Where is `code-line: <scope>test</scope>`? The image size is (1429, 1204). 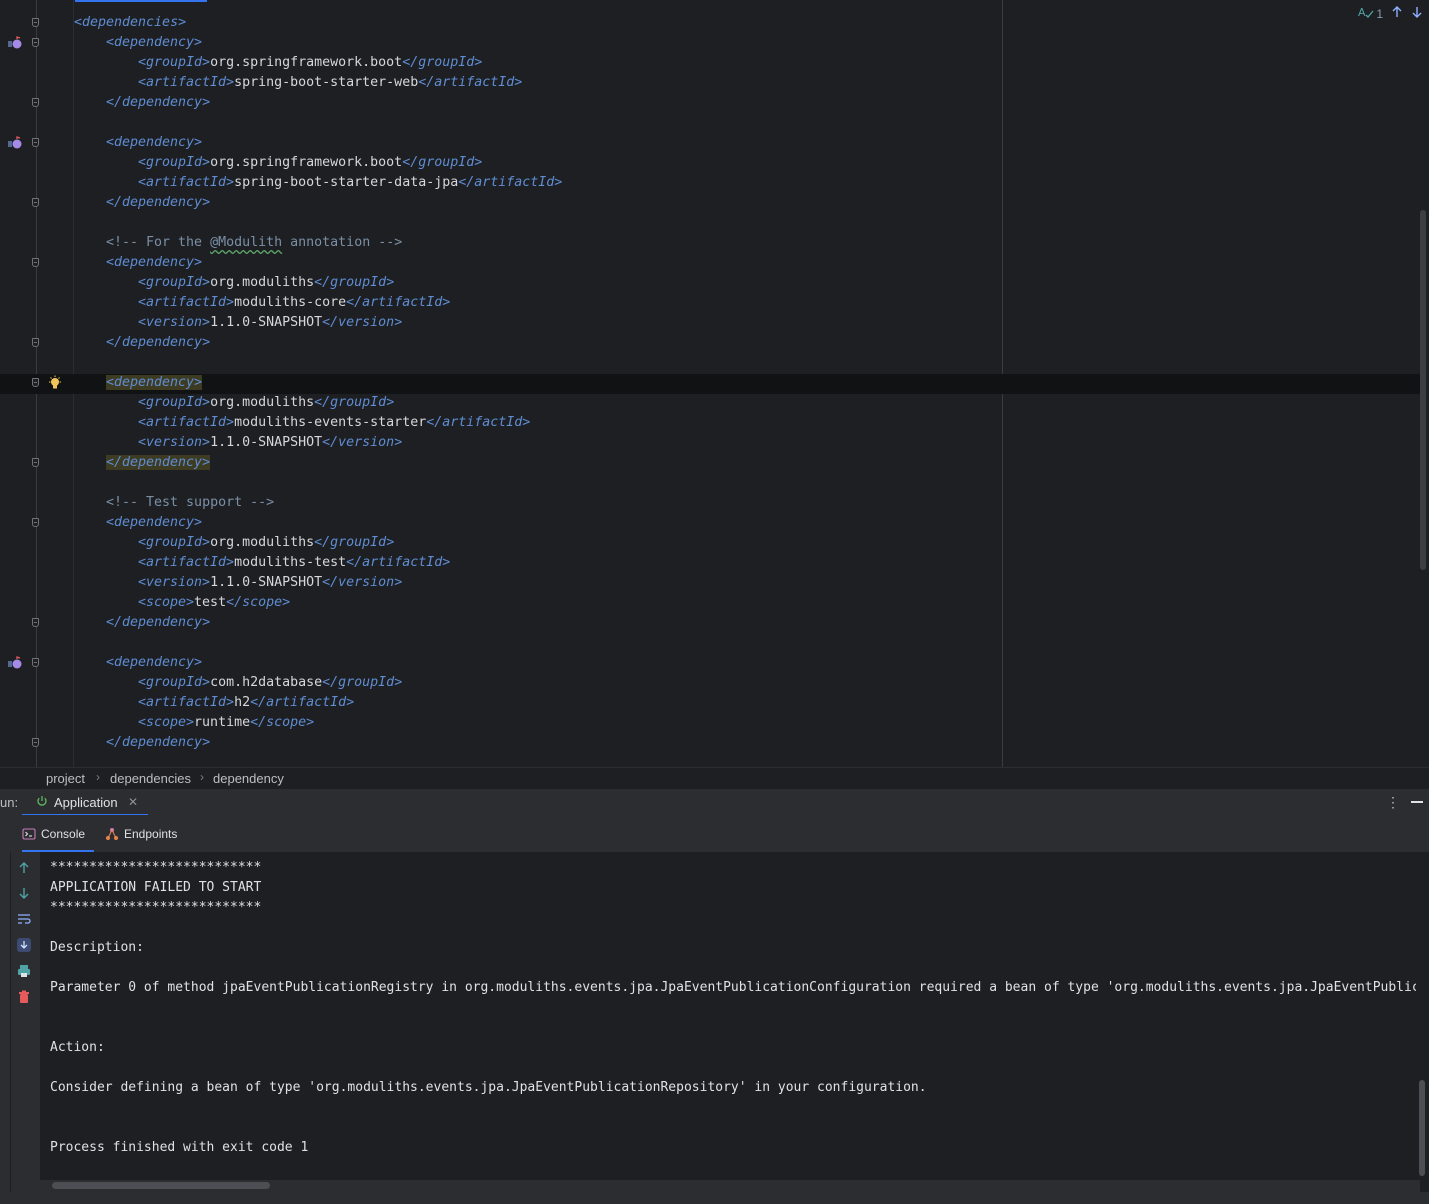
code-line: <scope>test</scope> is located at coordinates (710, 603).